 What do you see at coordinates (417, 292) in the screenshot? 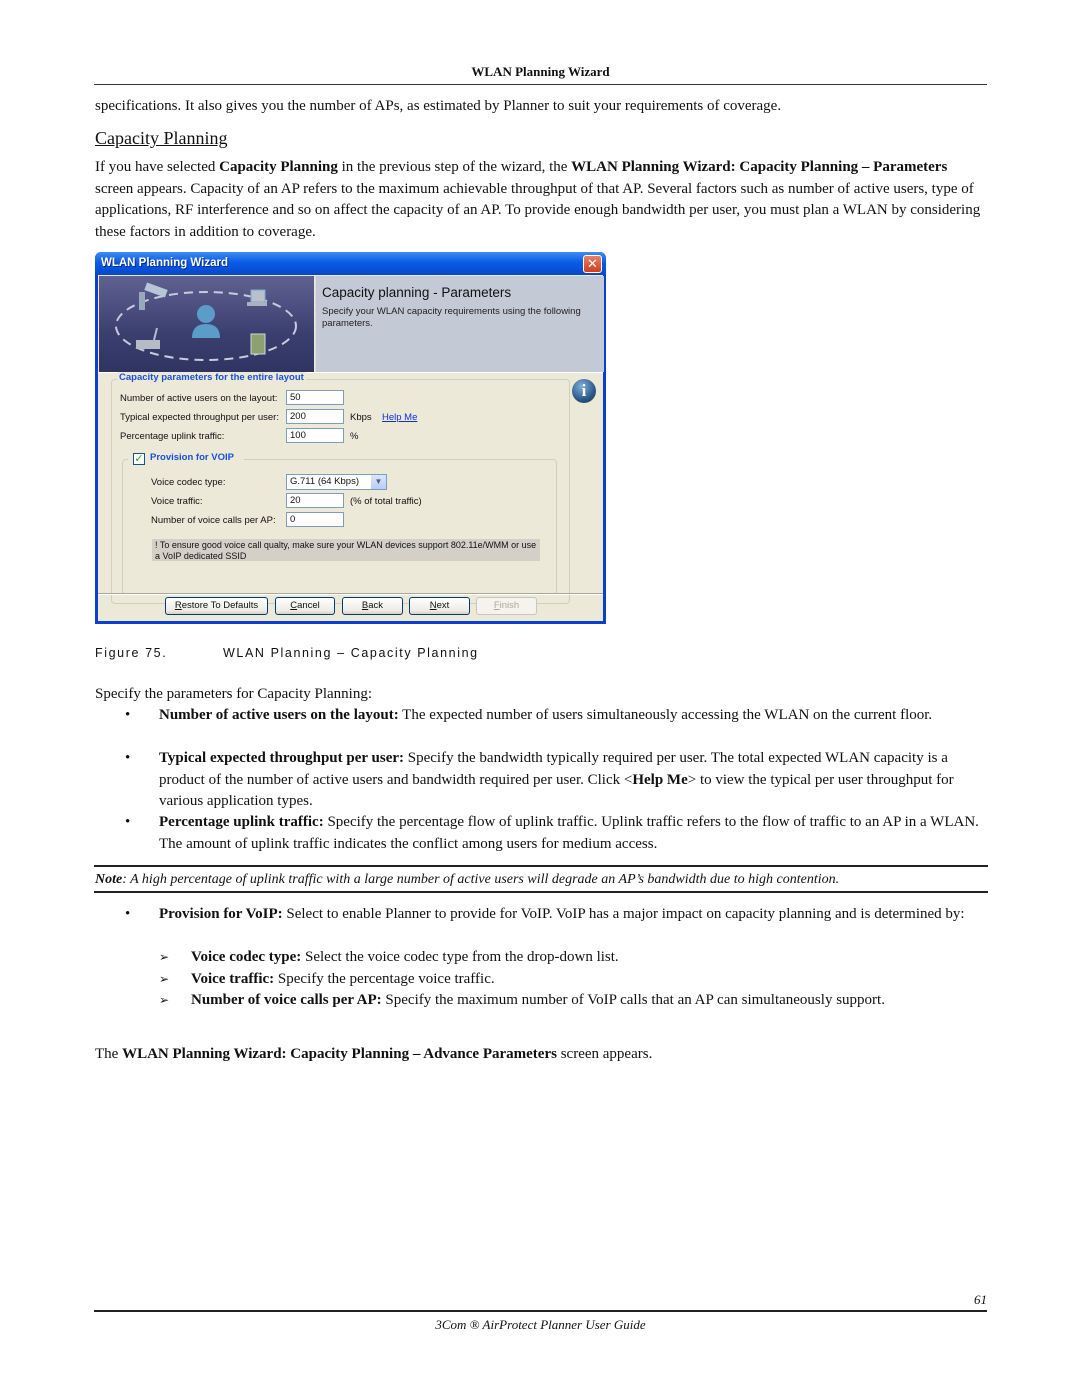
I see `banner-heading: Capacity planning - Parameters` at bounding box center [417, 292].